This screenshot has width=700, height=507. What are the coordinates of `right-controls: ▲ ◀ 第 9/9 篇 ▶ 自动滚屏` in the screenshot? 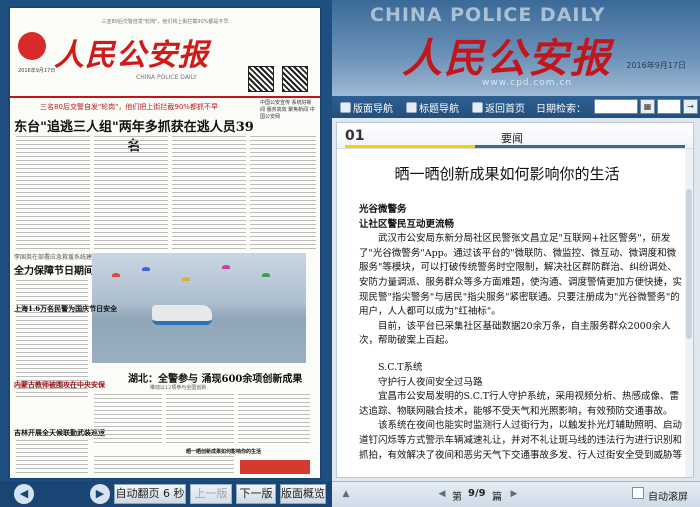 It's located at (516, 494).